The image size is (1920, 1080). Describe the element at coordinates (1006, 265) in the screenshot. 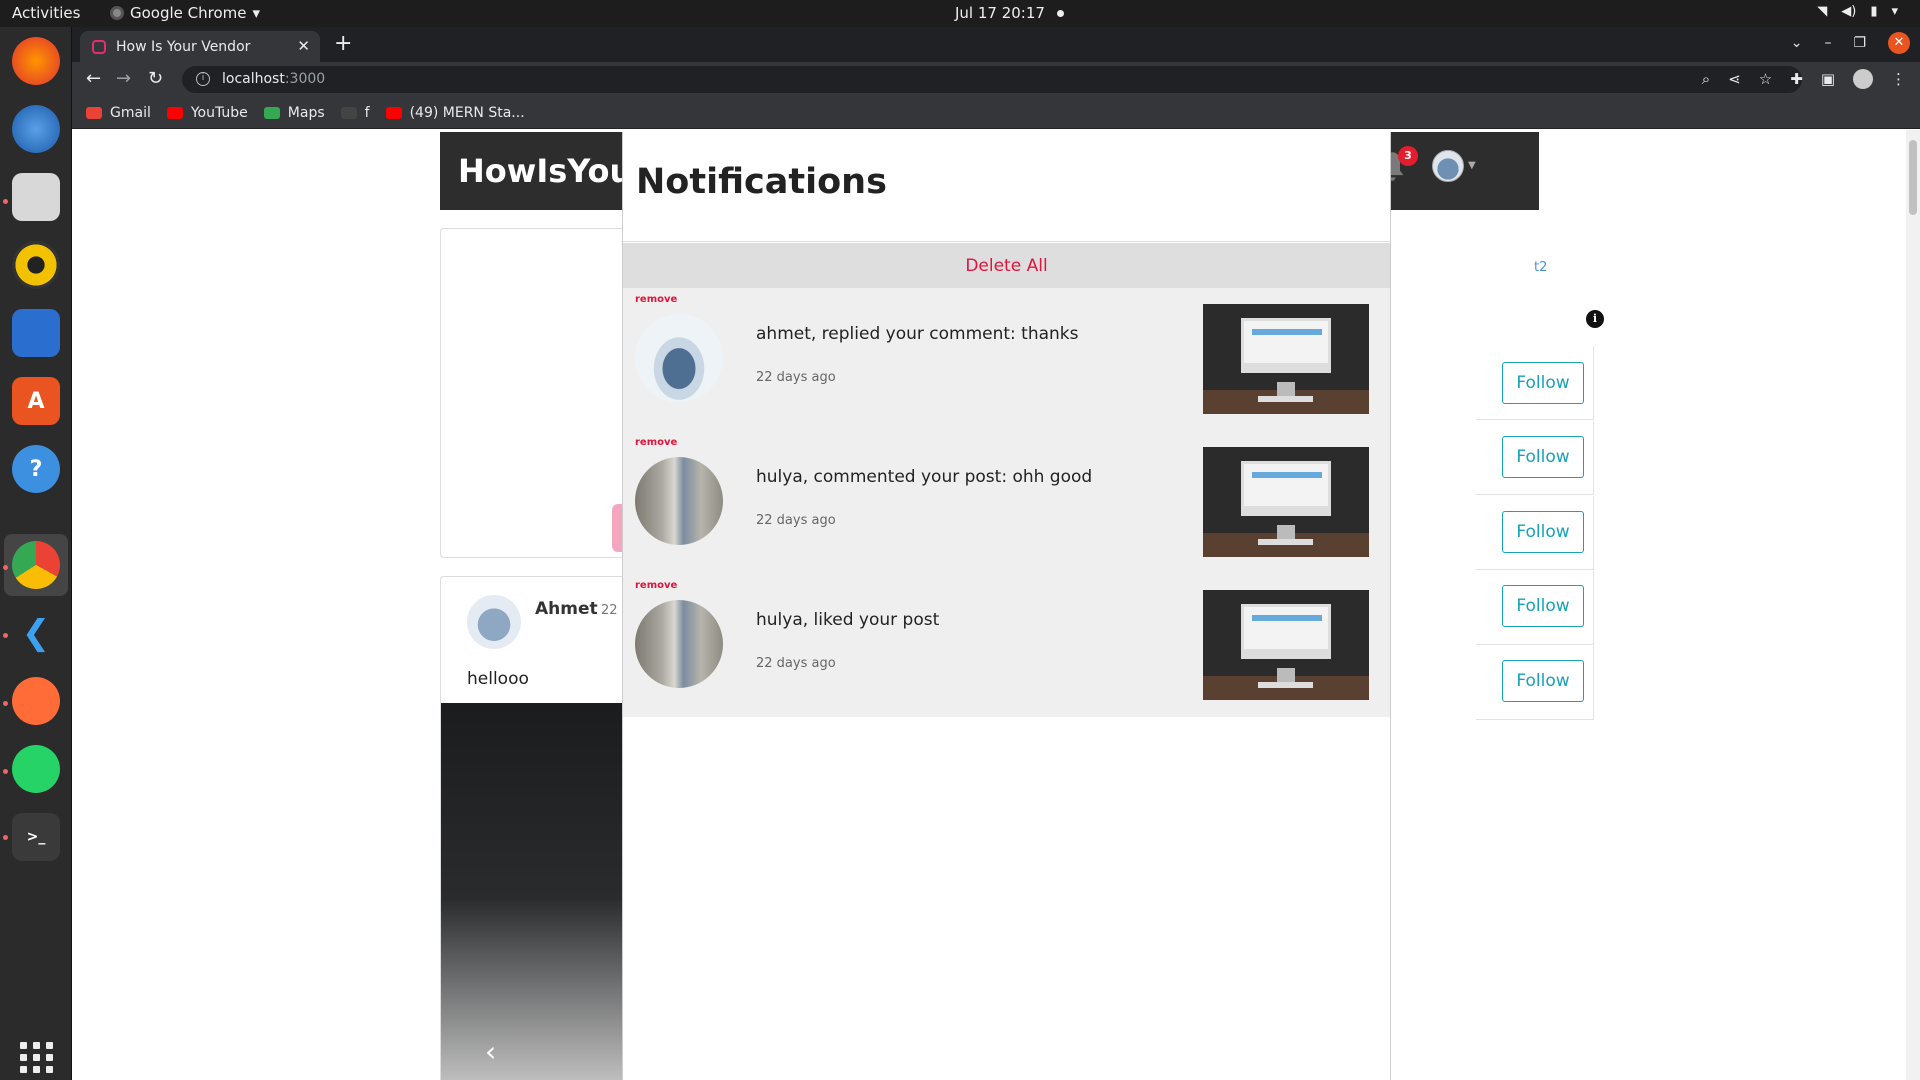

I see `delete-all-button: Delete All` at that location.